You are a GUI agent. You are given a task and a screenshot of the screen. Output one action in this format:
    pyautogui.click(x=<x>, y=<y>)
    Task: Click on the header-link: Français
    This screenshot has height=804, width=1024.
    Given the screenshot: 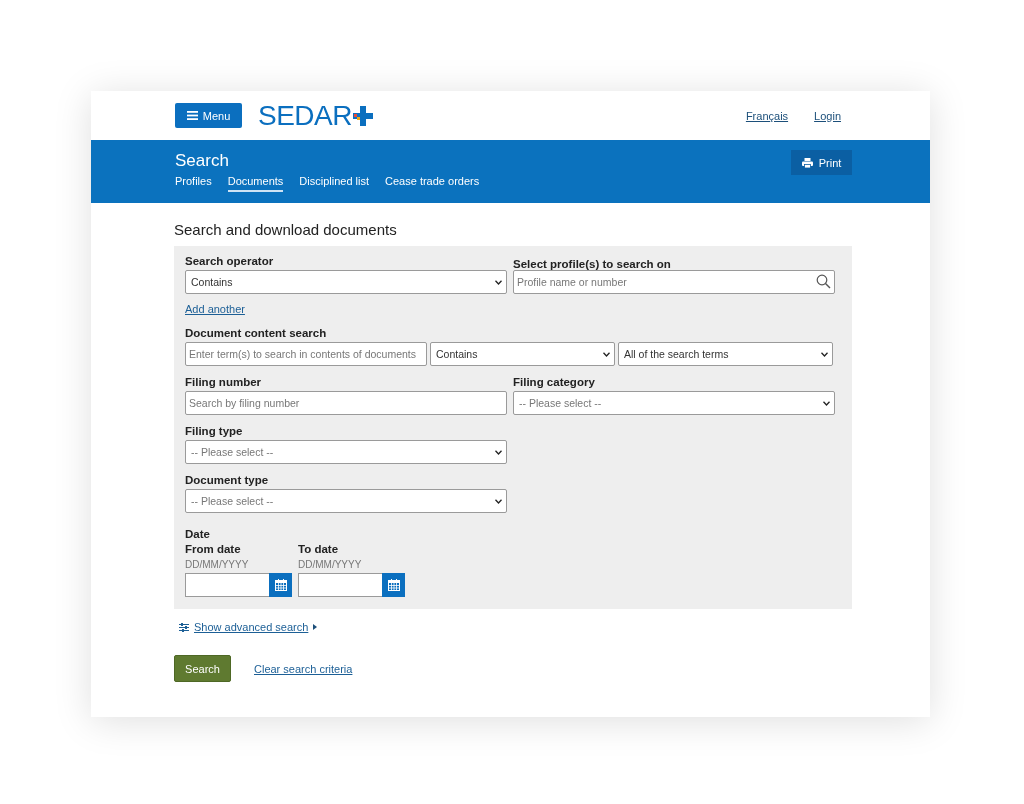 What is the action you would take?
    pyautogui.click(x=767, y=115)
    